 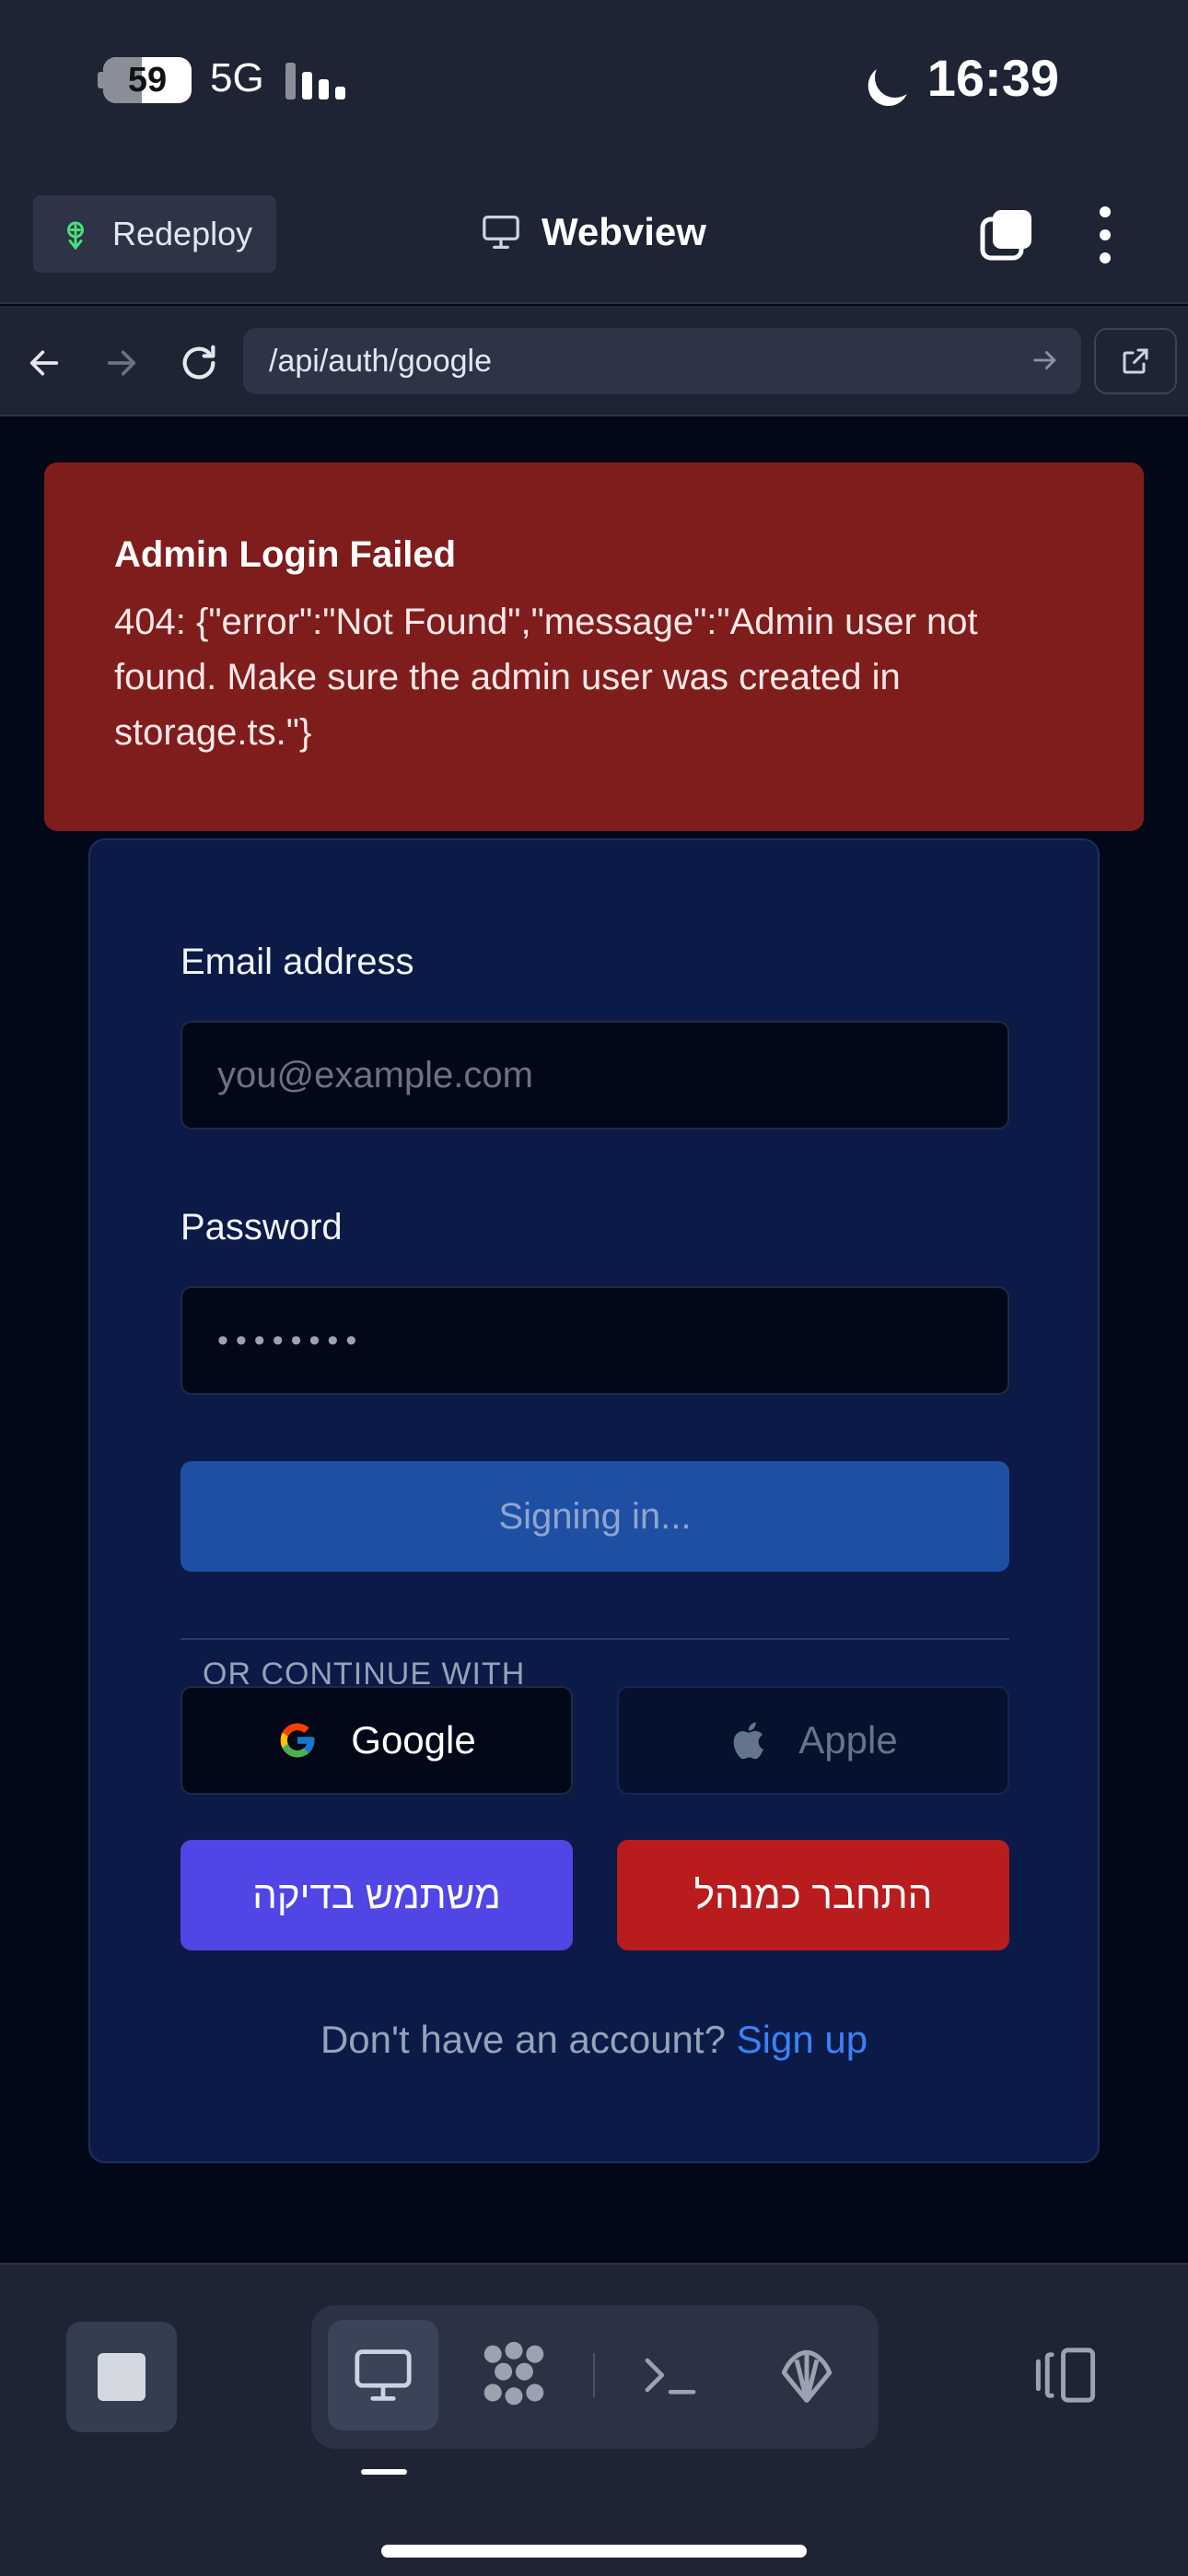 I want to click on email-field: you@example.com, so click(x=595, y=1075).